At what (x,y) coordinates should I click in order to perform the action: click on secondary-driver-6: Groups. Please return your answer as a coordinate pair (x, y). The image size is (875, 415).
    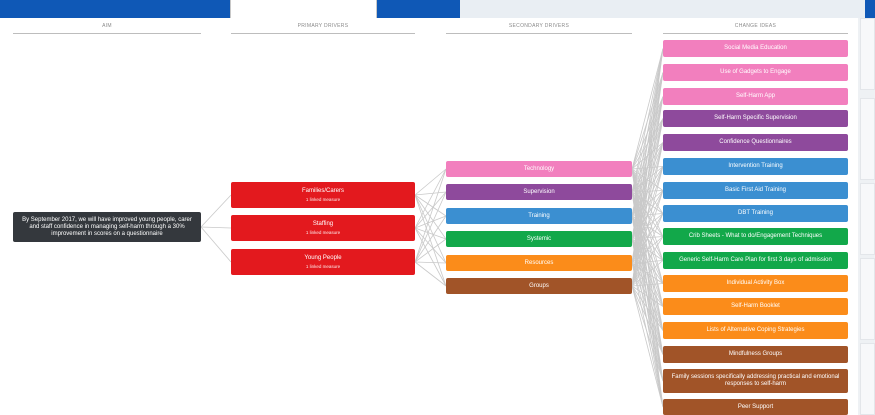
    Looking at the image, I should click on (539, 286).